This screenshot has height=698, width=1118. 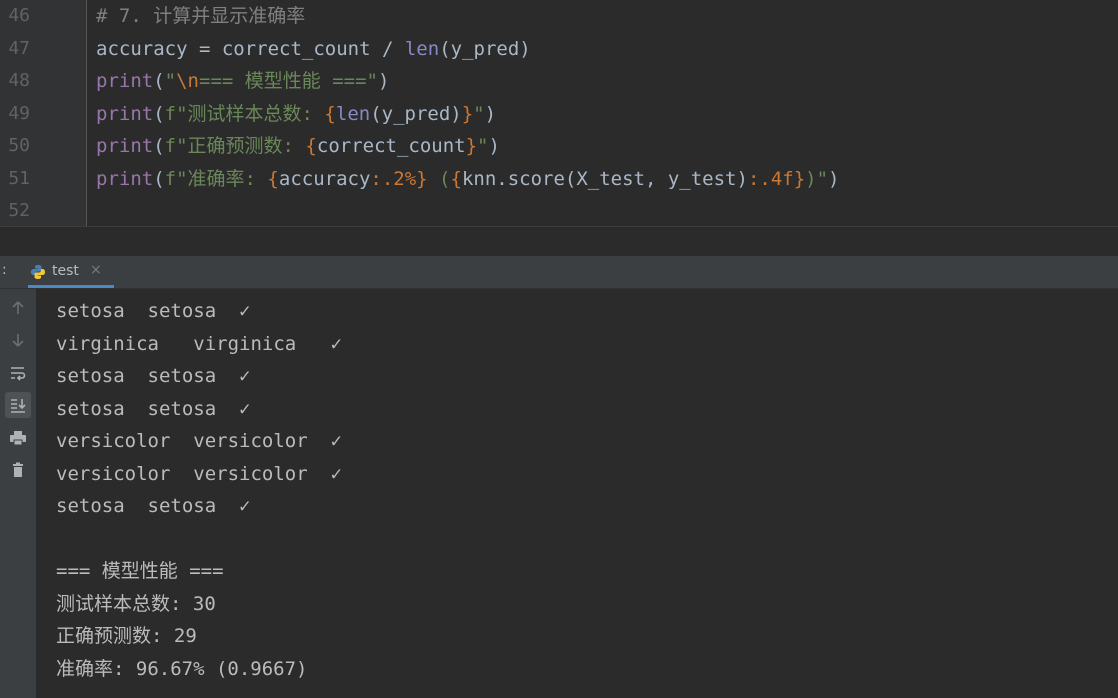 What do you see at coordinates (559, 241) in the screenshot?
I see `editor-console-divider` at bounding box center [559, 241].